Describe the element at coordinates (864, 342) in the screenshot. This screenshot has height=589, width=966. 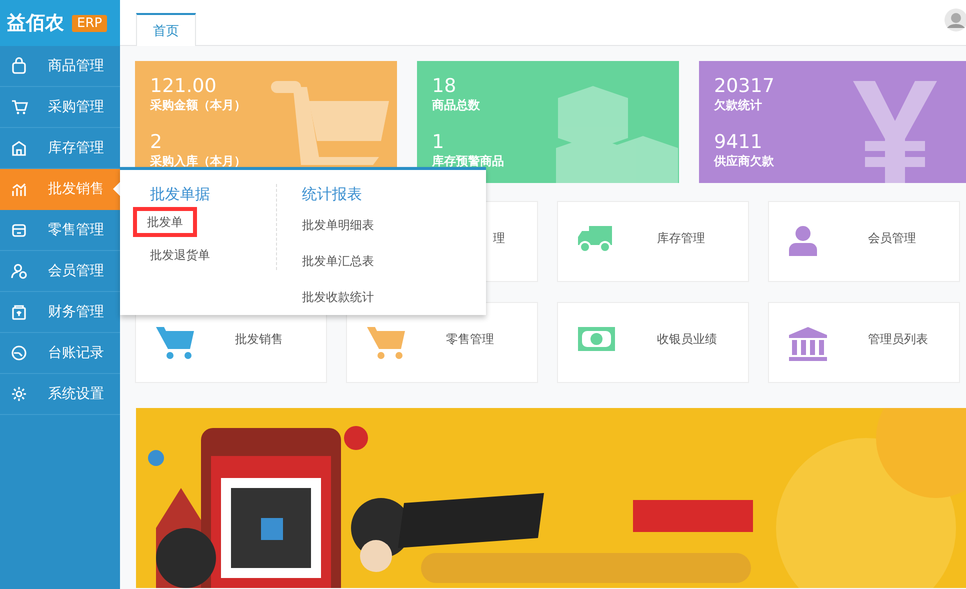
I see `shortcut-tile: 管理员列表` at that location.